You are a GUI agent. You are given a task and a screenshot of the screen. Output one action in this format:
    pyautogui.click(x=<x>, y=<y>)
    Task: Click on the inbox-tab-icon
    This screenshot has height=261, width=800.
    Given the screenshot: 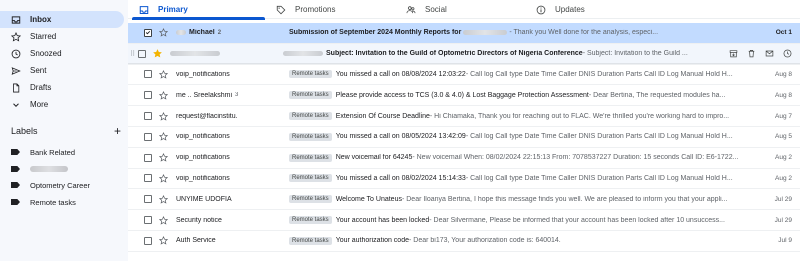 What is the action you would take?
    pyautogui.click(x=144, y=10)
    